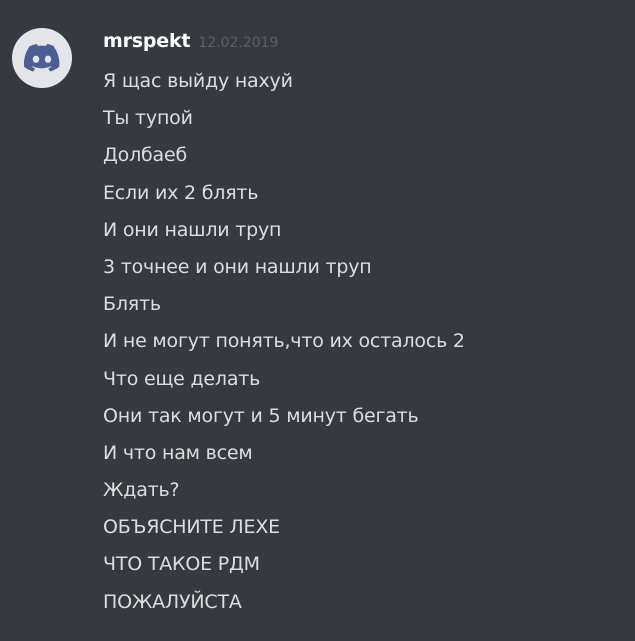 Image resolution: width=635 pixels, height=641 pixels. What do you see at coordinates (132, 304) in the screenshot?
I see `message-text: Блять` at bounding box center [132, 304].